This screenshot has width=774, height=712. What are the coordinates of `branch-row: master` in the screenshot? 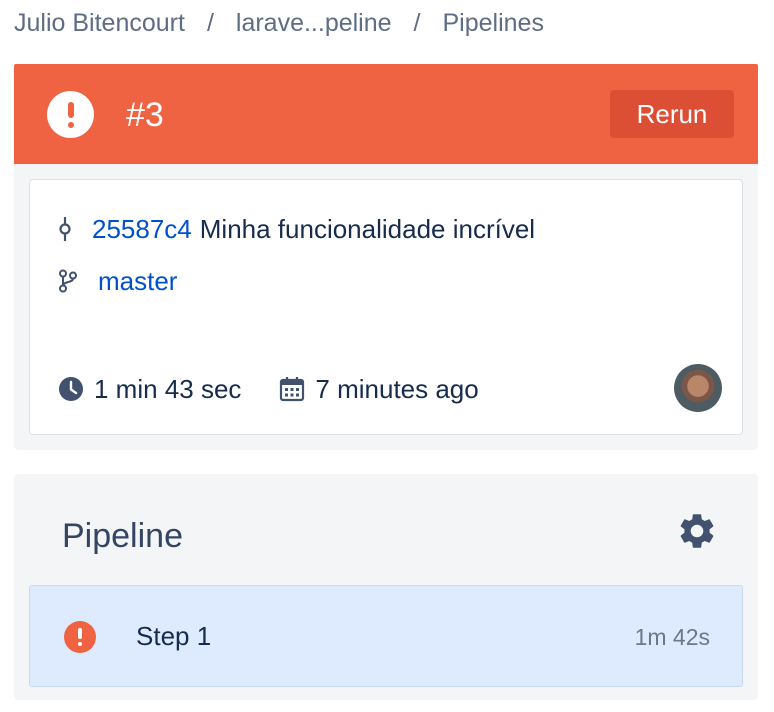 It's located at (117, 281).